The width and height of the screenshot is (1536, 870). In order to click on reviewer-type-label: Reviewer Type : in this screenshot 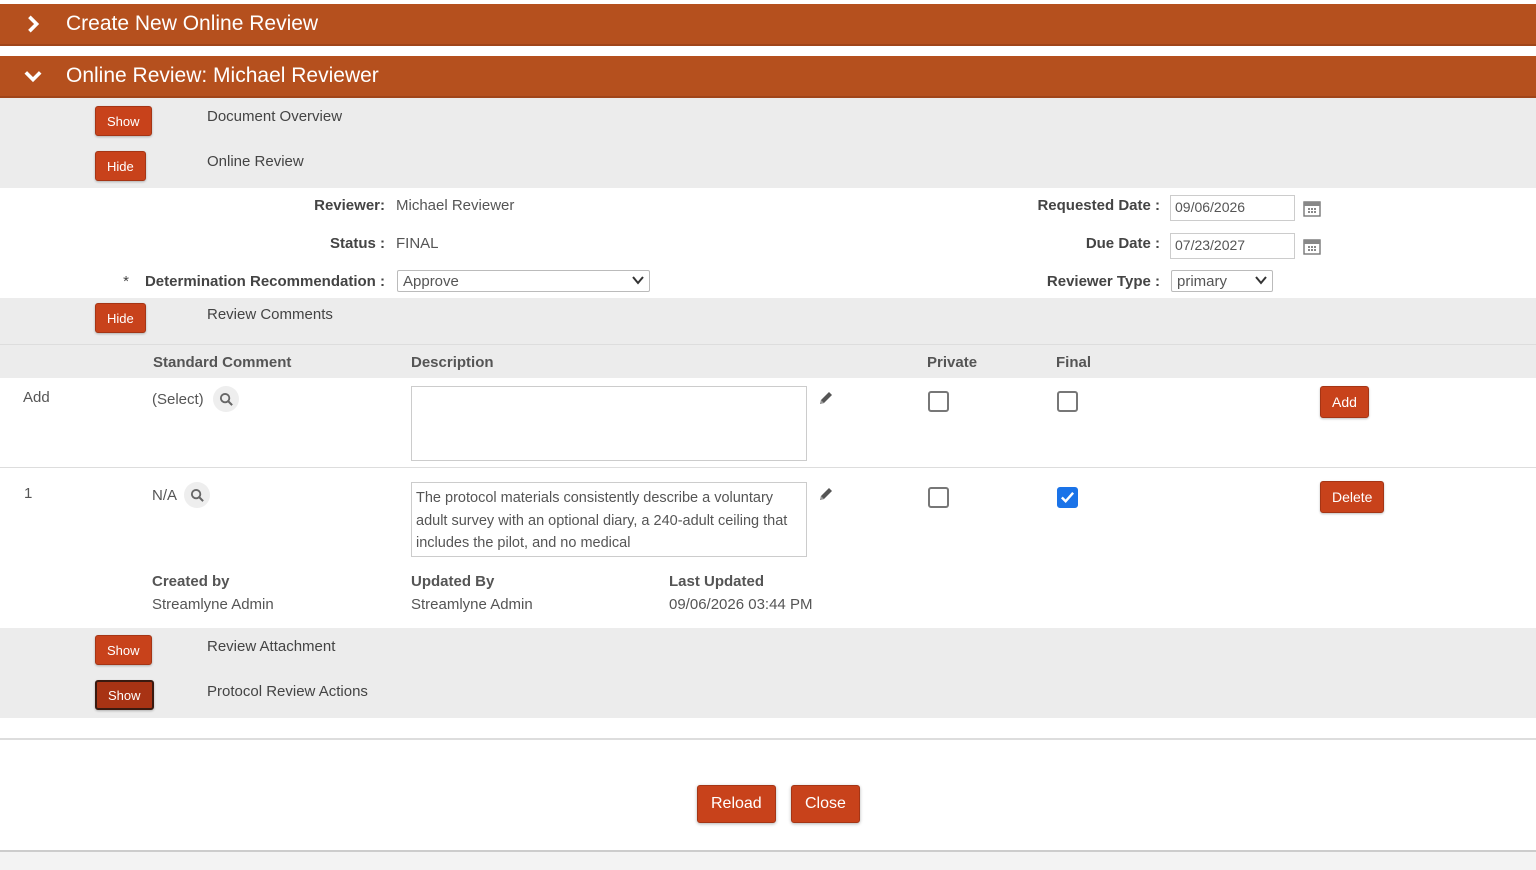, I will do `click(1103, 281)`.